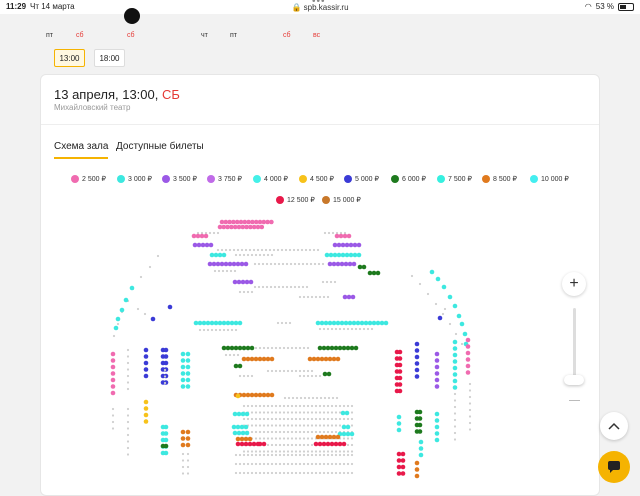 The image size is (640, 496). What do you see at coordinates (574, 380) in the screenshot?
I see `zoom-slider-thumb` at bounding box center [574, 380].